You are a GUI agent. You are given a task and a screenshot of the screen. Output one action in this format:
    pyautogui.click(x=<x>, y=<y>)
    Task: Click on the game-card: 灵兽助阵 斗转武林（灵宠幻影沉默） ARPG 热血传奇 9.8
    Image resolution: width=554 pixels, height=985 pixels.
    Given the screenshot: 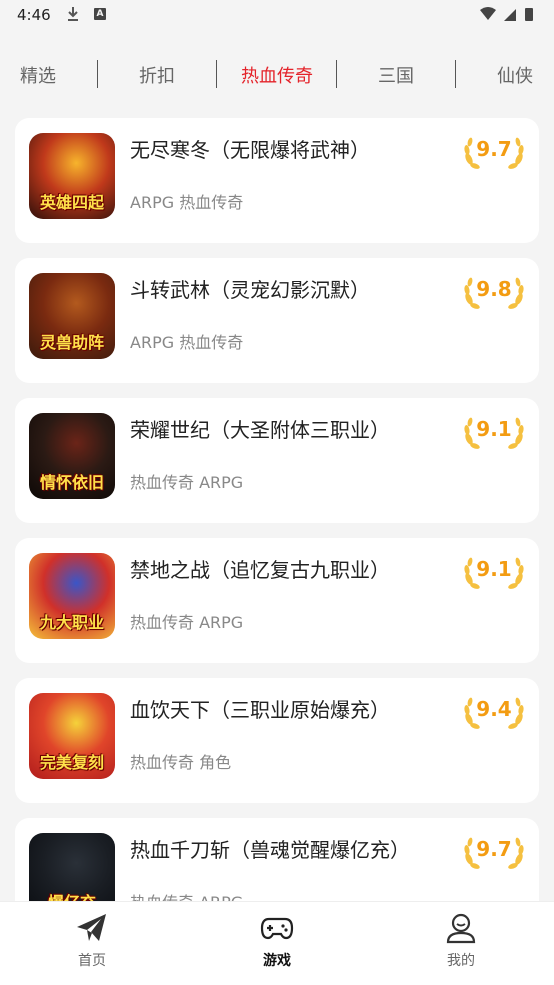 What is the action you would take?
    pyautogui.click(x=277, y=320)
    